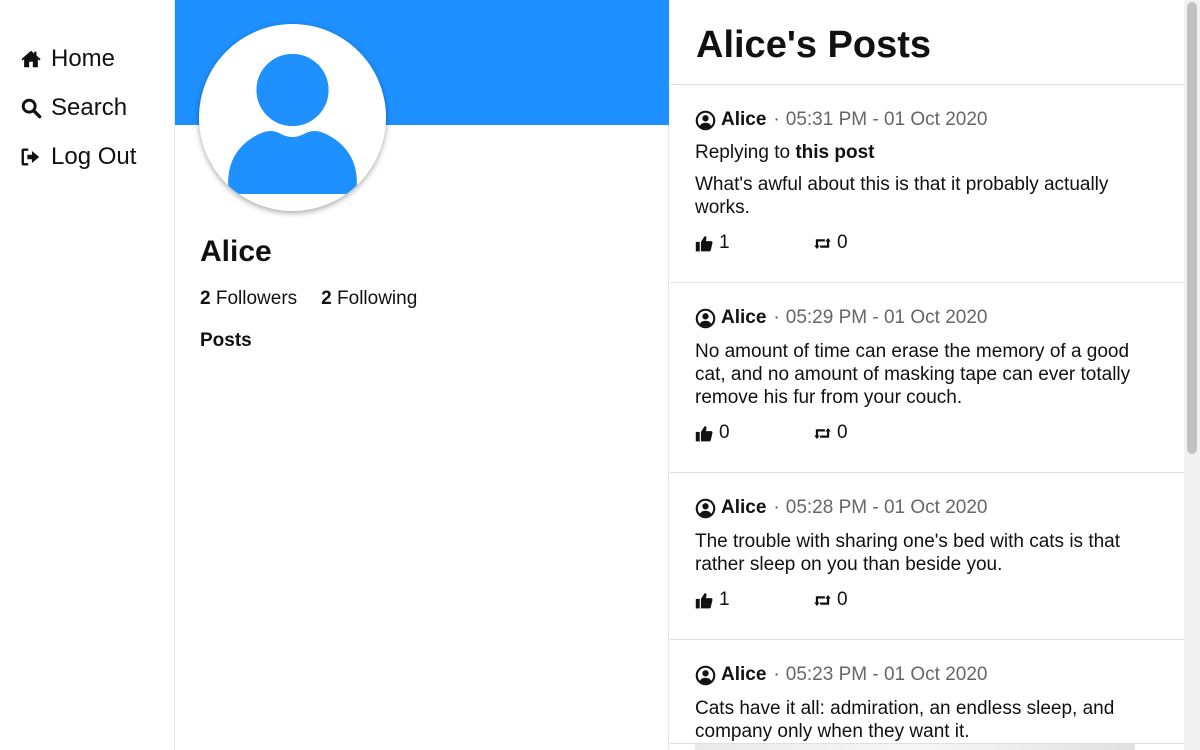  I want to click on scrollbar-thumb, so click(1192, 228).